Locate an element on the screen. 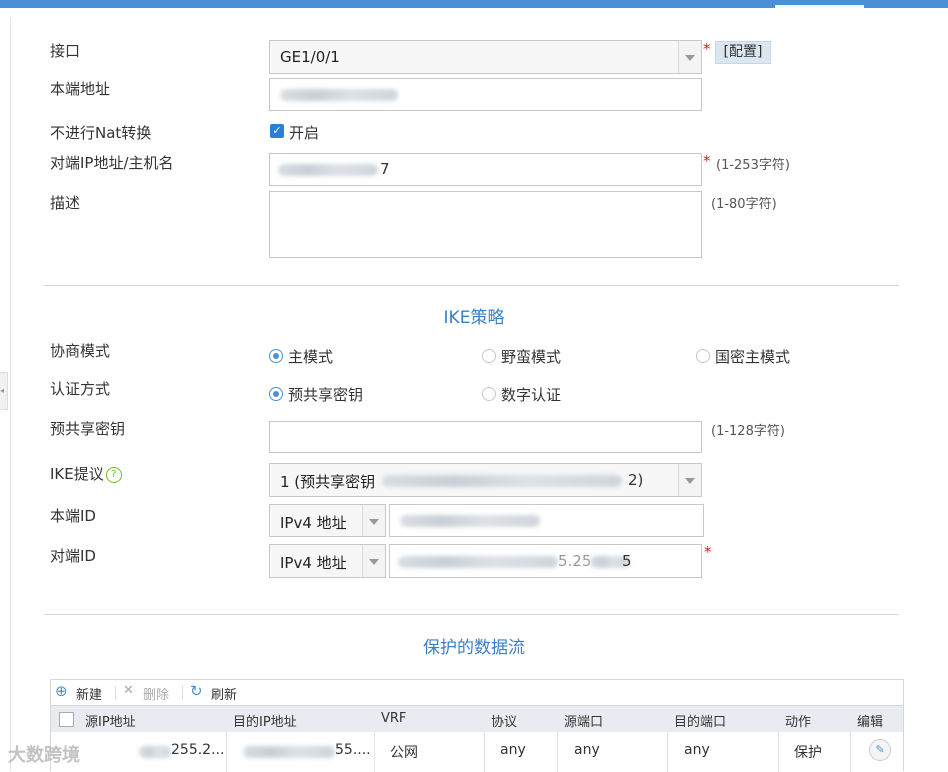 Image resolution: width=948 pixels, height=772 pixels. psk-label: 预共享密钥 is located at coordinates (88, 429).